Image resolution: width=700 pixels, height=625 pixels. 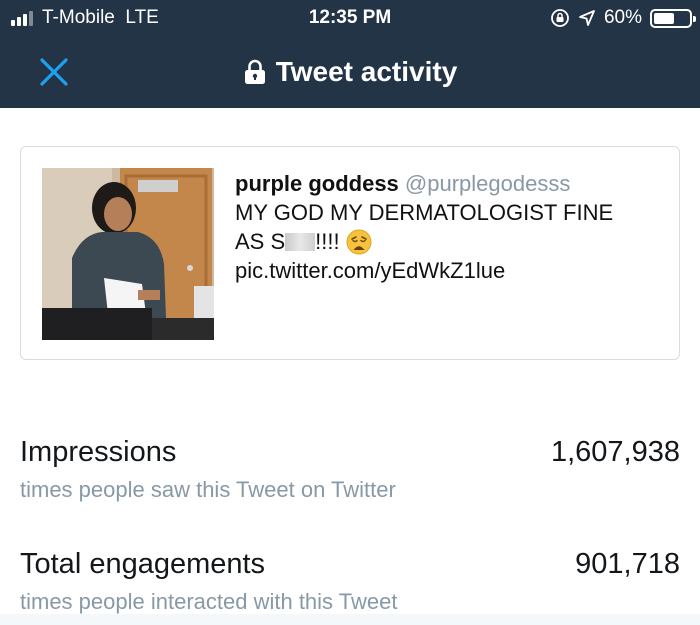 What do you see at coordinates (300, 242) in the screenshot?
I see `censor-blur` at bounding box center [300, 242].